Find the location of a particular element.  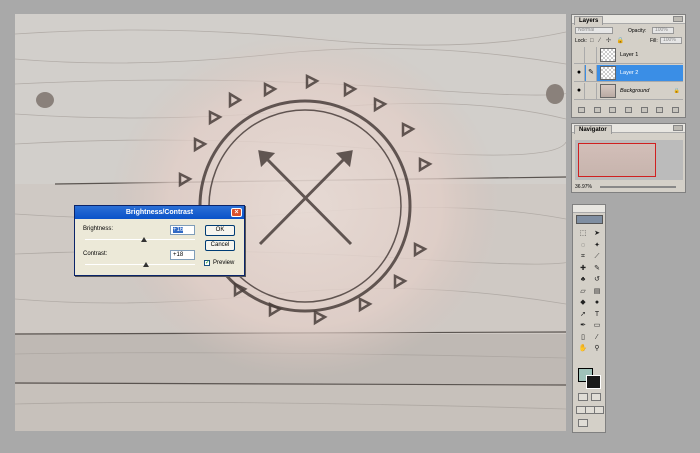

marquee-icon: ⬚ is located at coordinates (583, 234).